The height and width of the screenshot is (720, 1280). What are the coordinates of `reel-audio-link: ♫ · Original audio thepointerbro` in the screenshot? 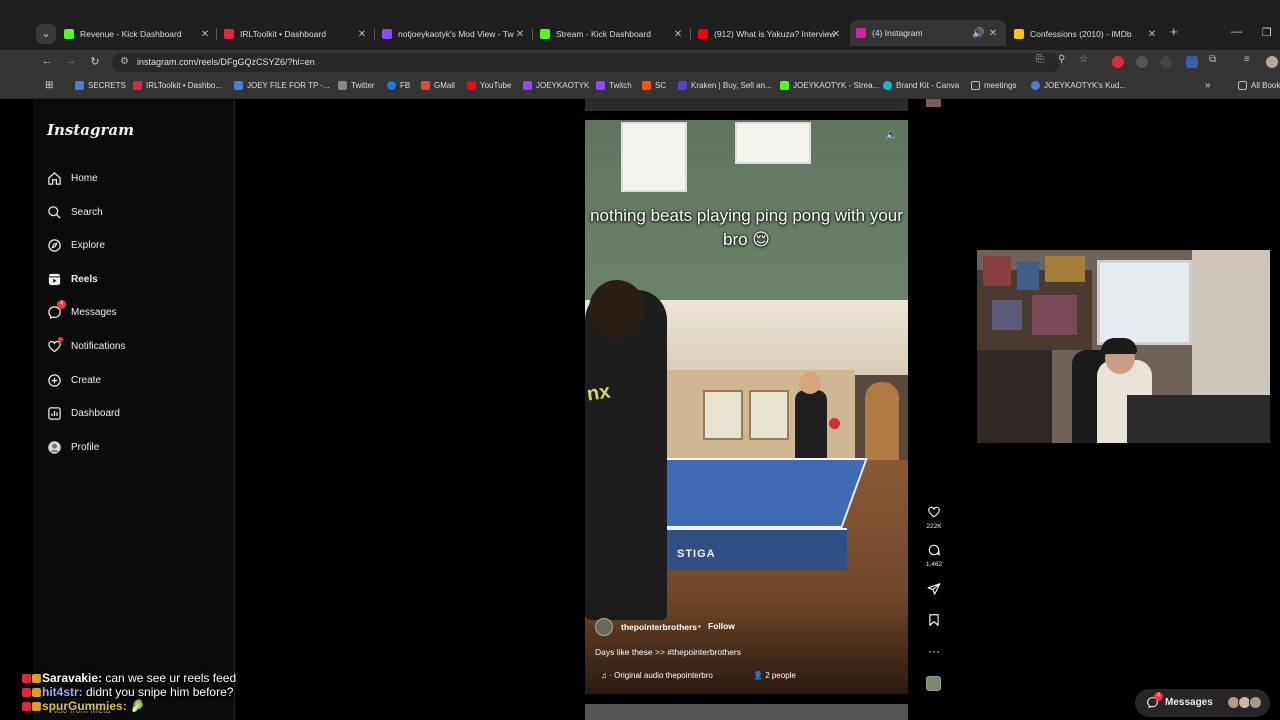 It's located at (657, 675).